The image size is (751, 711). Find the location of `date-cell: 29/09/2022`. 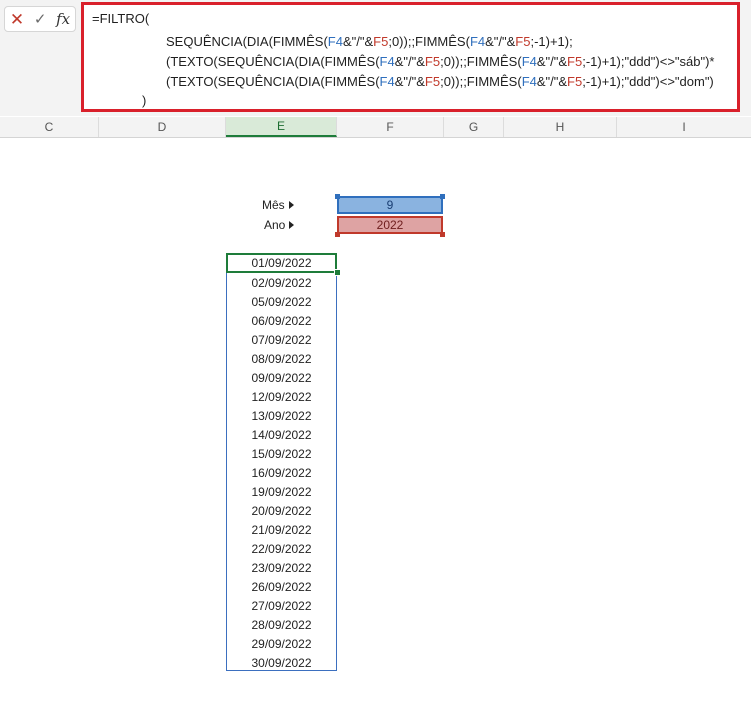

date-cell: 29/09/2022 is located at coordinates (281, 643).